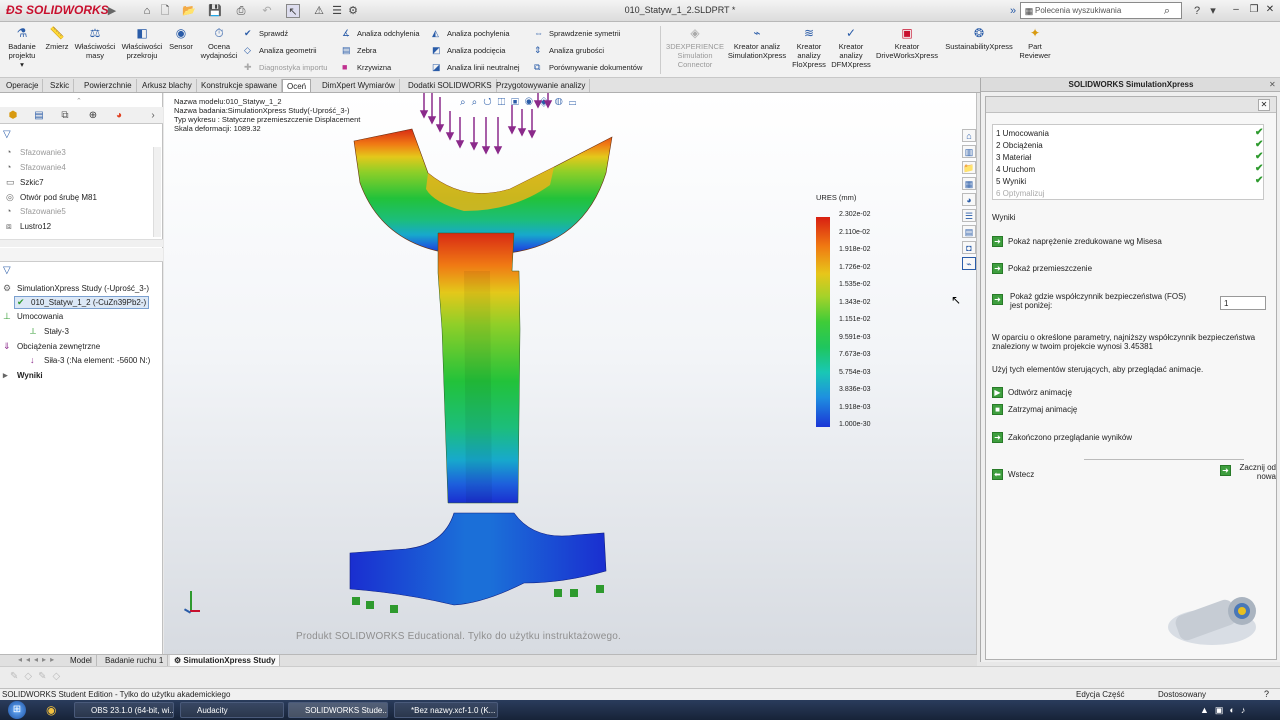  What do you see at coordinates (938, 94) in the screenshot?
I see `viewport-maximize-icon: ❐` at bounding box center [938, 94].